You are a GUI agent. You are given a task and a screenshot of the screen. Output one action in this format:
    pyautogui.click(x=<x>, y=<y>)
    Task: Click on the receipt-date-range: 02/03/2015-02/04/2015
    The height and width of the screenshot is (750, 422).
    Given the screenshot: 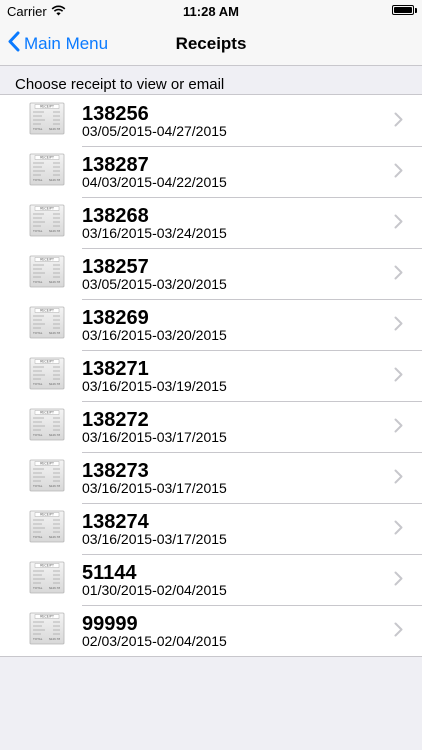 What is the action you would take?
    pyautogui.click(x=154, y=641)
    